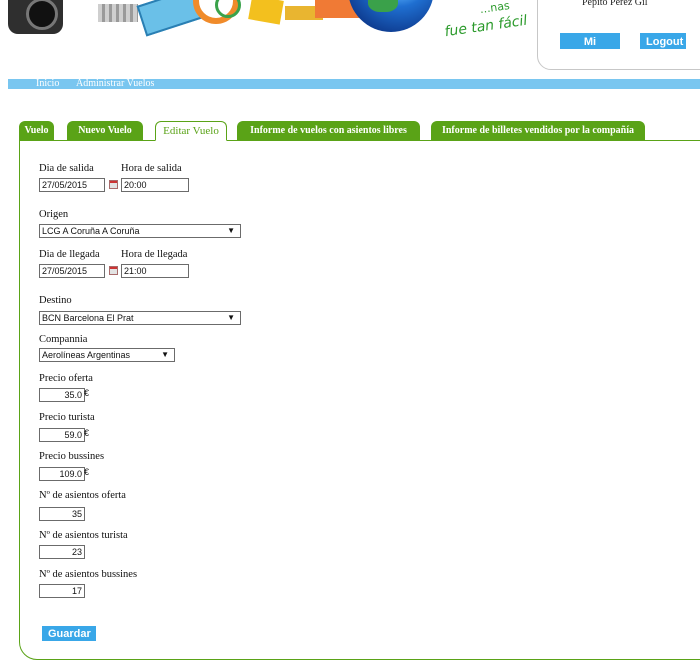  What do you see at coordinates (54, 214) in the screenshot?
I see `label-origen: Origen` at bounding box center [54, 214].